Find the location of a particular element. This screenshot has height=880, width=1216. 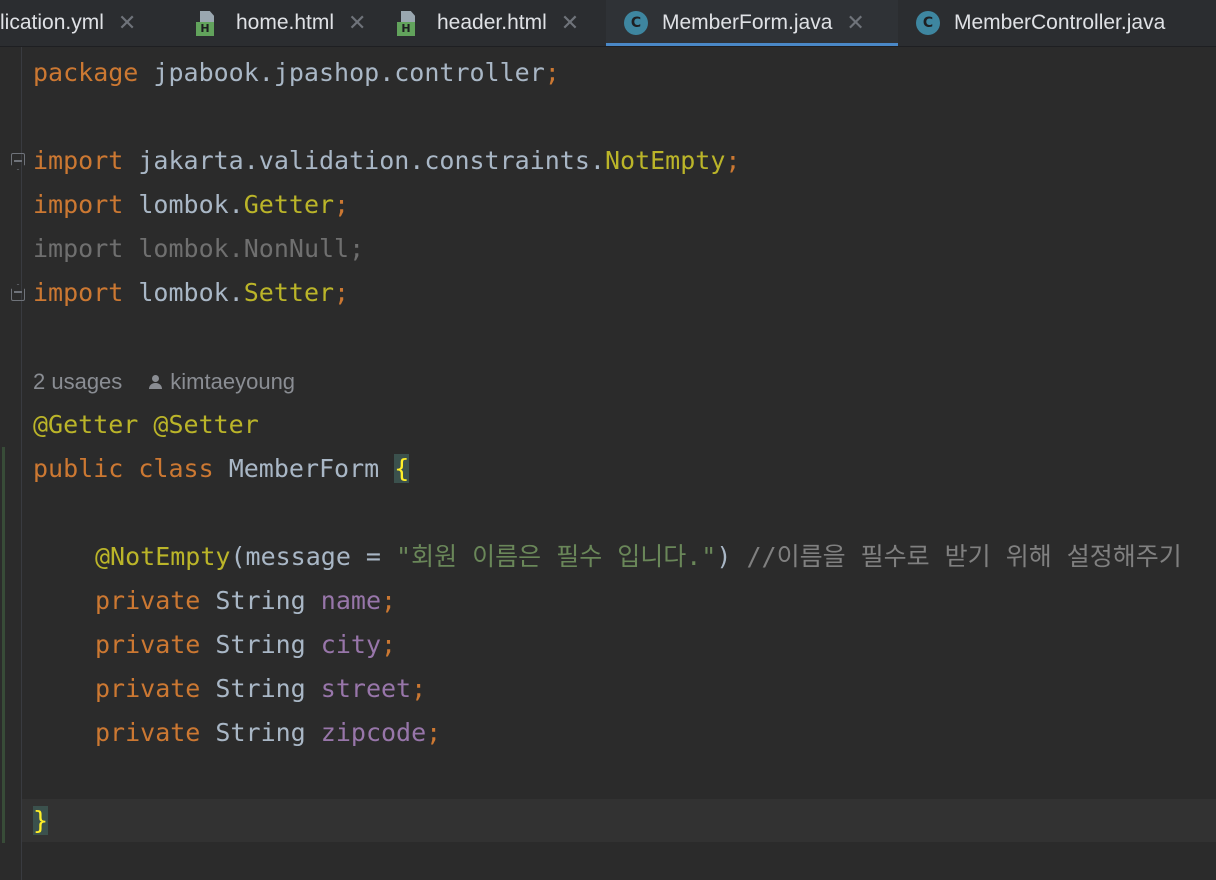

code-line-field: private String street; is located at coordinates (261, 688).